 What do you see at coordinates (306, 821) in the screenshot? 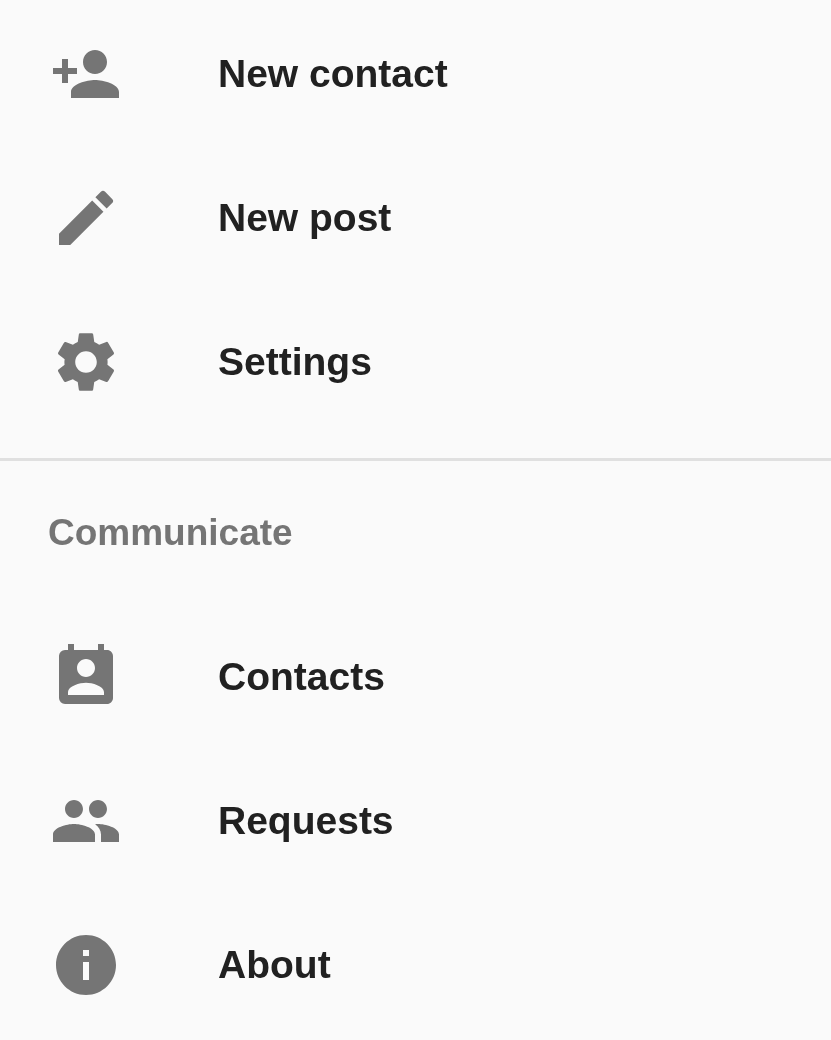
I see `menu-item: Requests` at bounding box center [306, 821].